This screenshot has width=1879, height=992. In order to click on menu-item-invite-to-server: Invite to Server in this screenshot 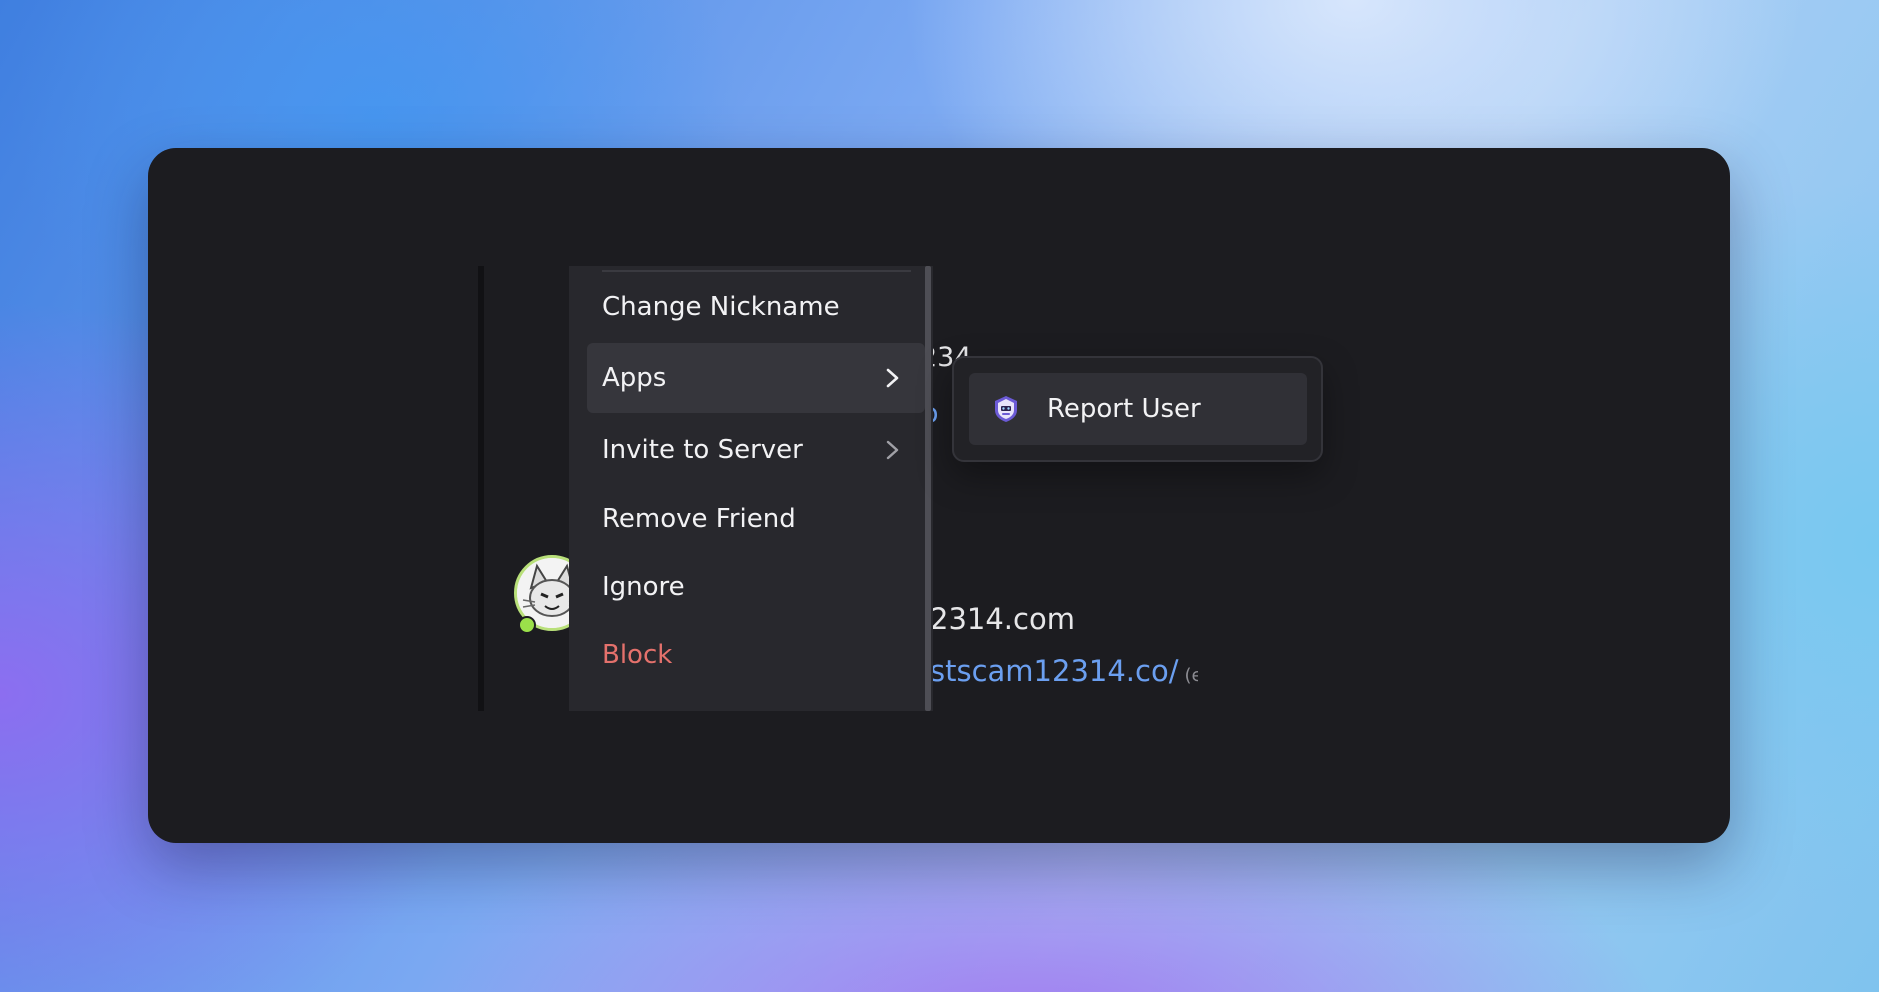, I will do `click(756, 450)`.